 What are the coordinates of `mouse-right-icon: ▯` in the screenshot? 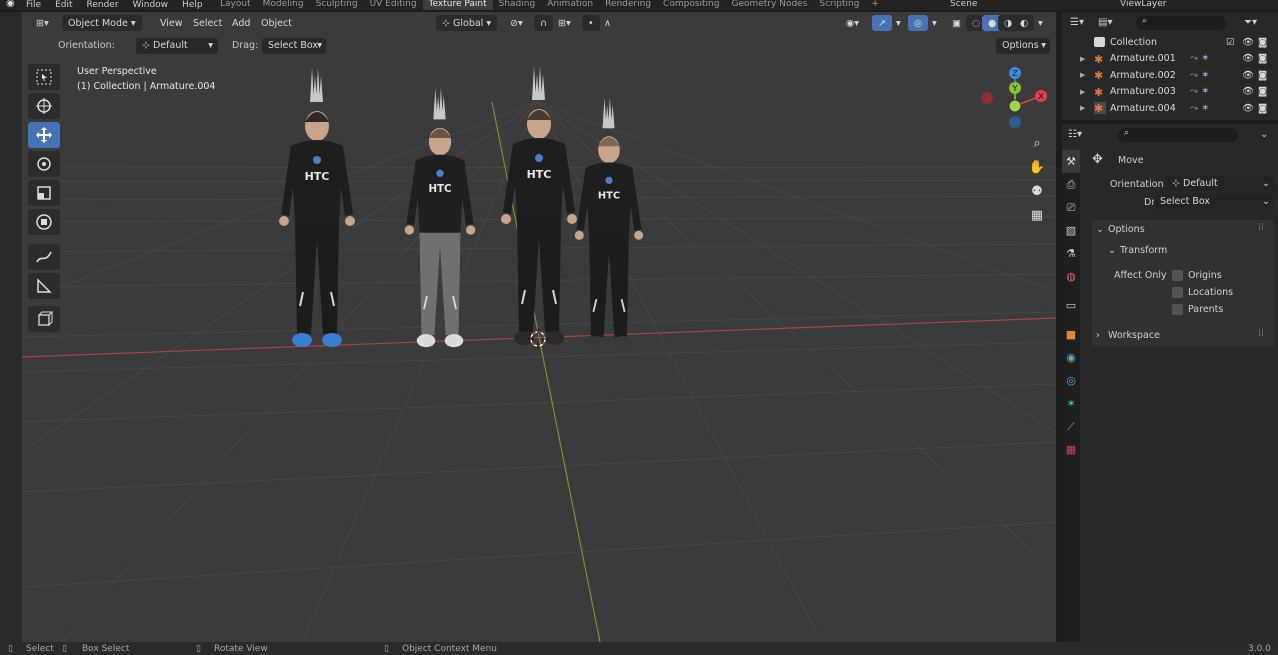 It's located at (386, 649).